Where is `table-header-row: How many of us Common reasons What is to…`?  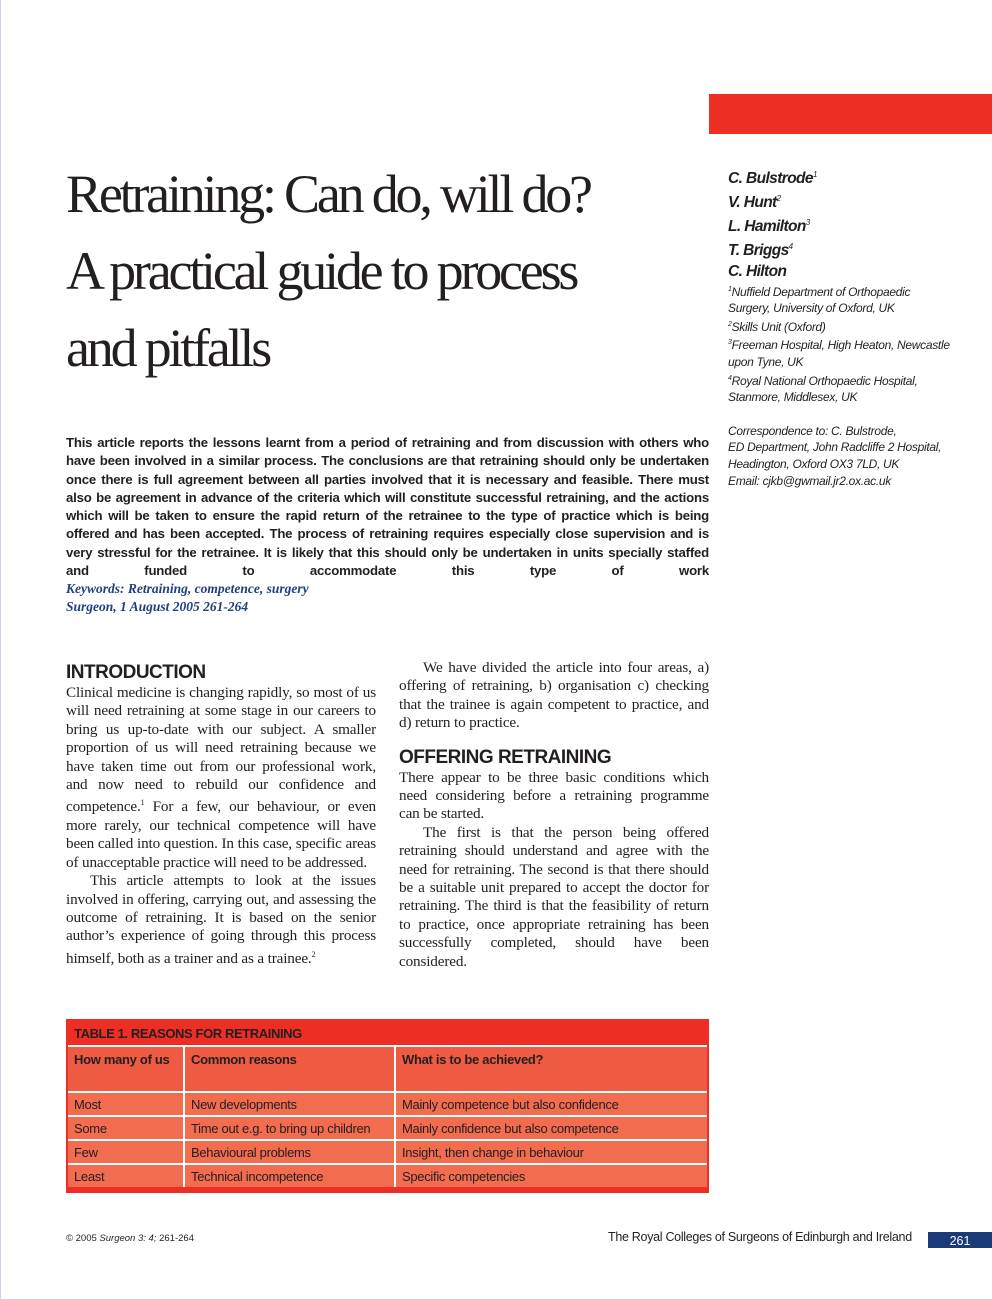 table-header-row: How many of us Common reasons What is to… is located at coordinates (387, 1069).